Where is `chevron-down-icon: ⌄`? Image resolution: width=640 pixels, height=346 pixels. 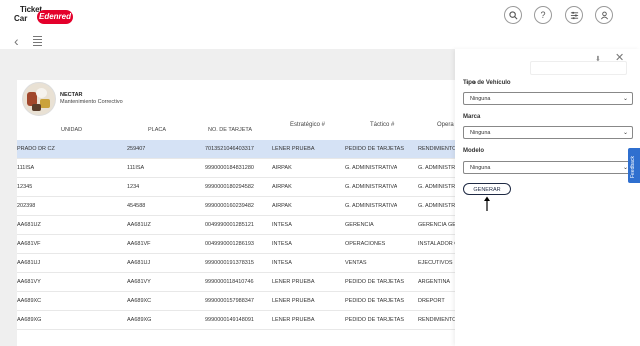
chevron-down-icon: ⌄ is located at coordinates (625, 99).